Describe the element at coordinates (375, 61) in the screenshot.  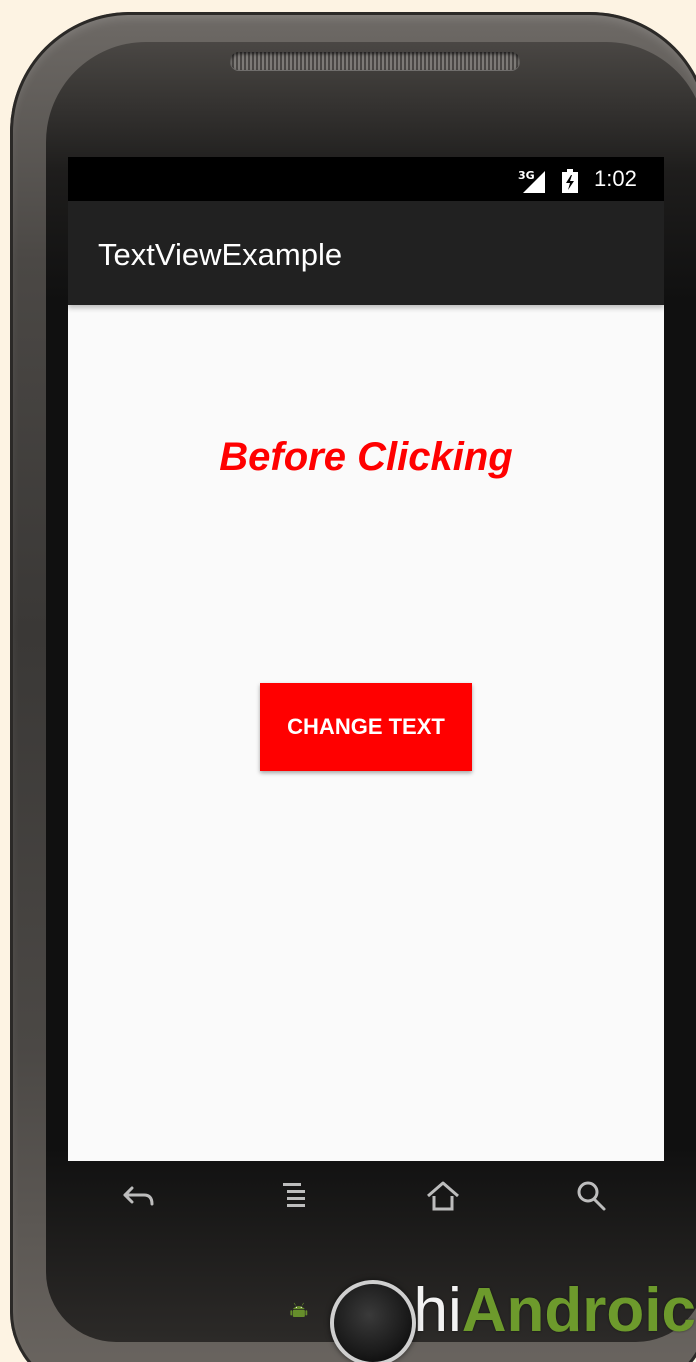
I see `earpiece-speaker` at that location.